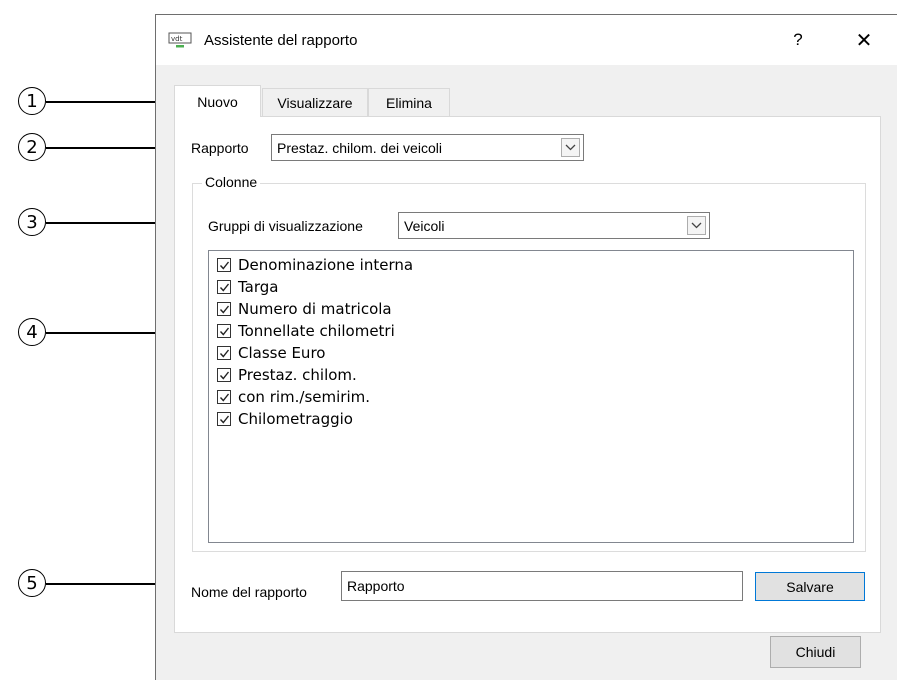  Describe the element at coordinates (32, 147) in the screenshot. I see `callout-2: 2` at that location.